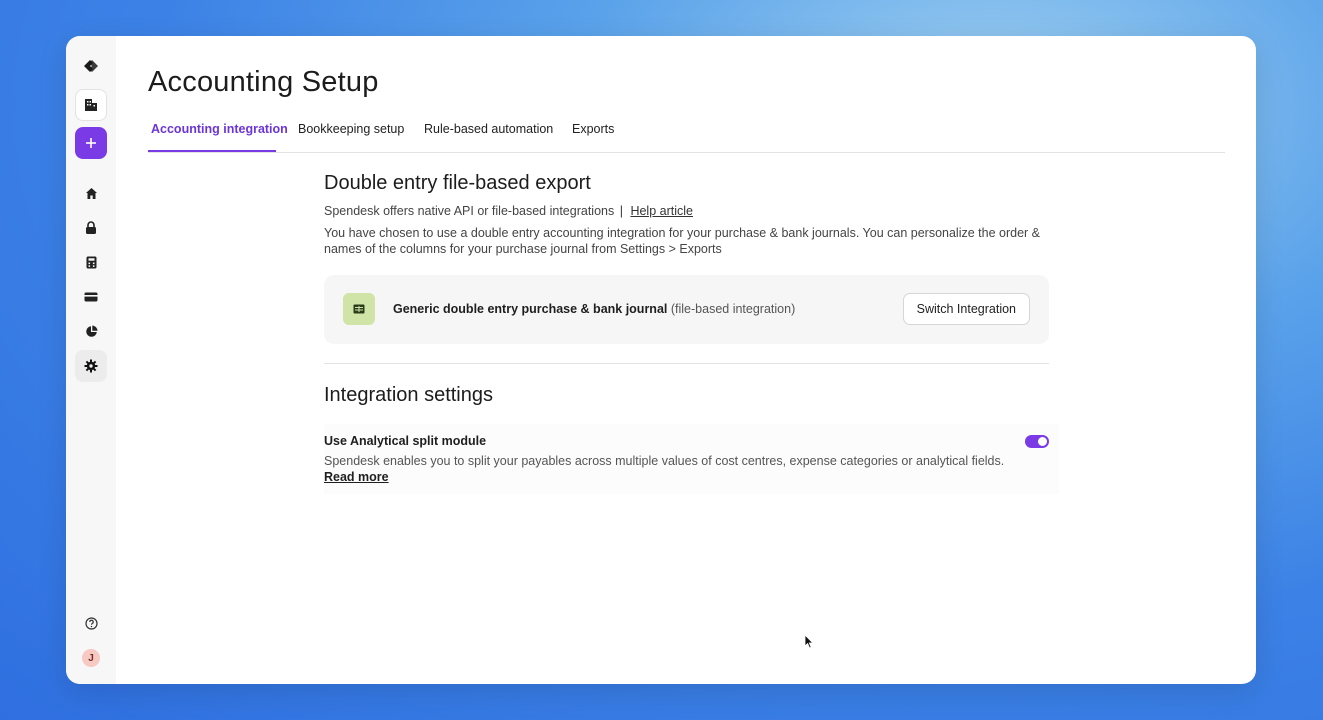 The image size is (1323, 720). I want to click on integration-type-note: (file-based integration), so click(733, 309).